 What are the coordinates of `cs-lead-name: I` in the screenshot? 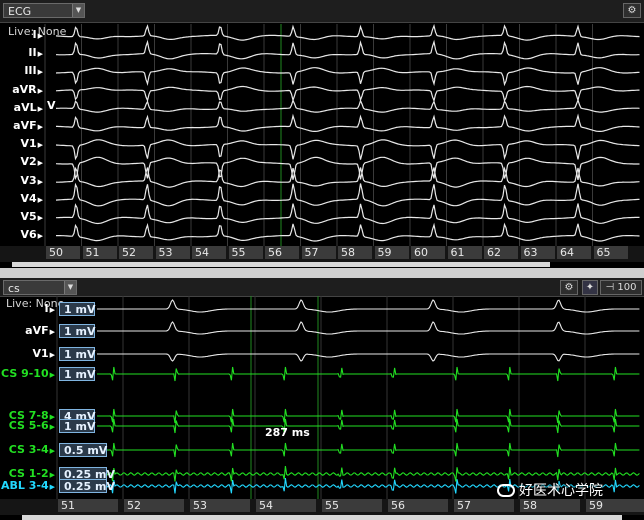 It's located at (46, 308).